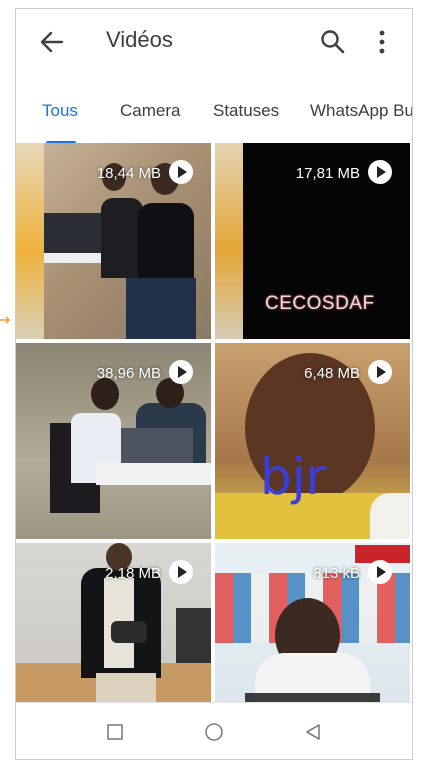  I want to click on home-icon, so click(214, 732).